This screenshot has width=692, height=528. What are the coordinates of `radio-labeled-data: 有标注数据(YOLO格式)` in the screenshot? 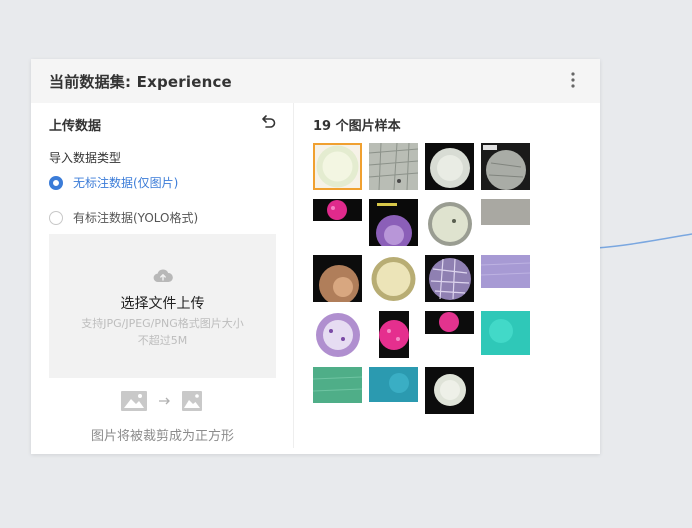 It's located at (123, 217).